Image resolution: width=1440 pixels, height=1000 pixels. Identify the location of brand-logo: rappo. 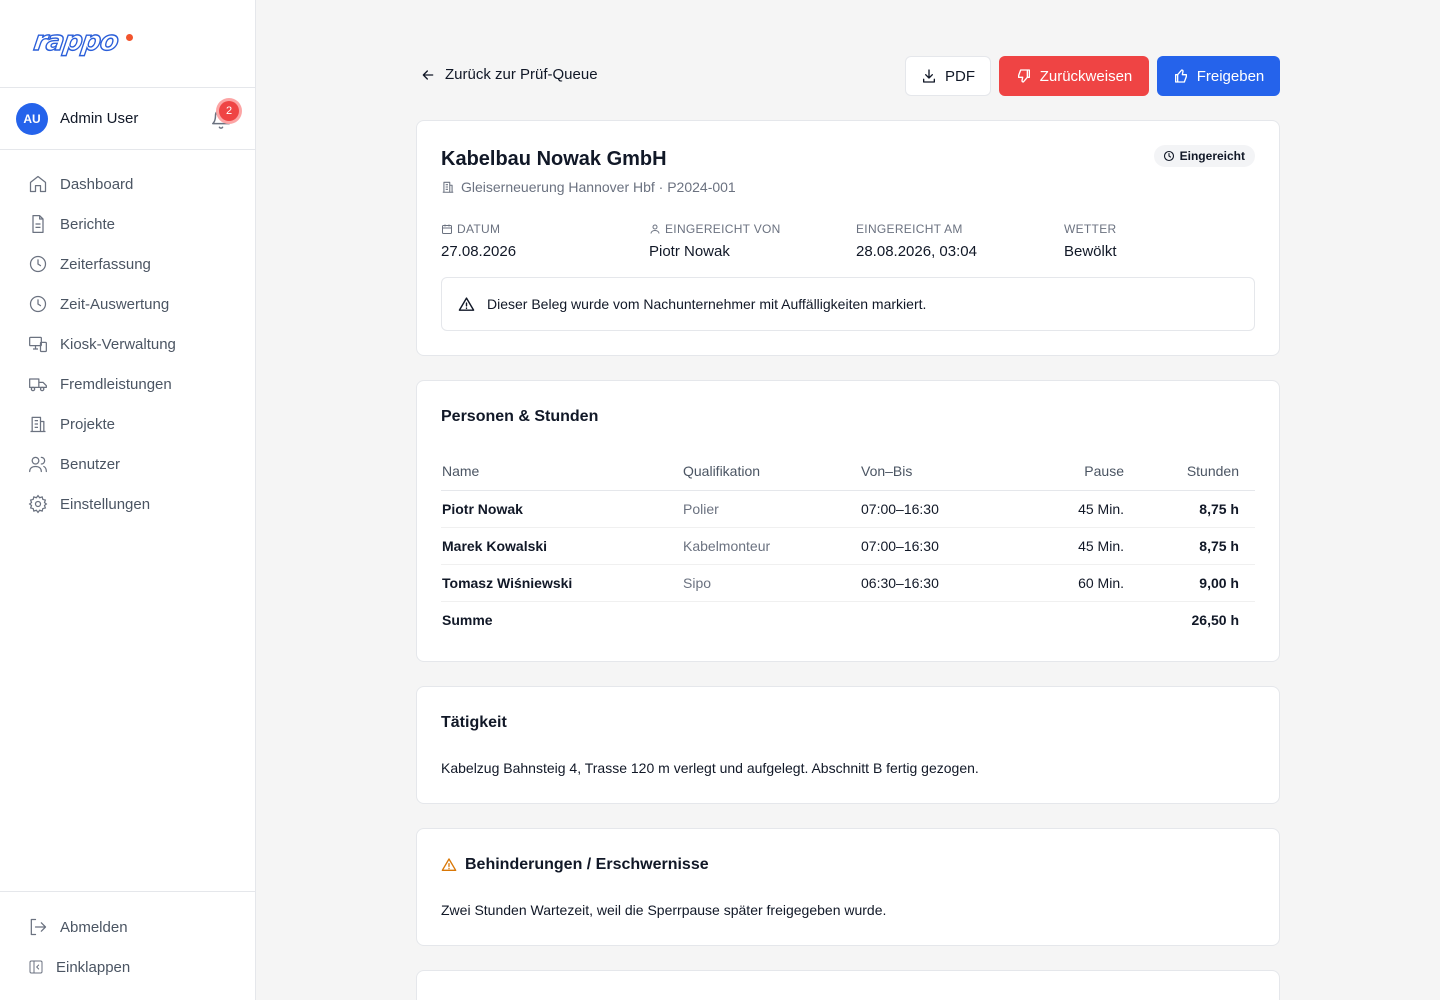
(76, 41).